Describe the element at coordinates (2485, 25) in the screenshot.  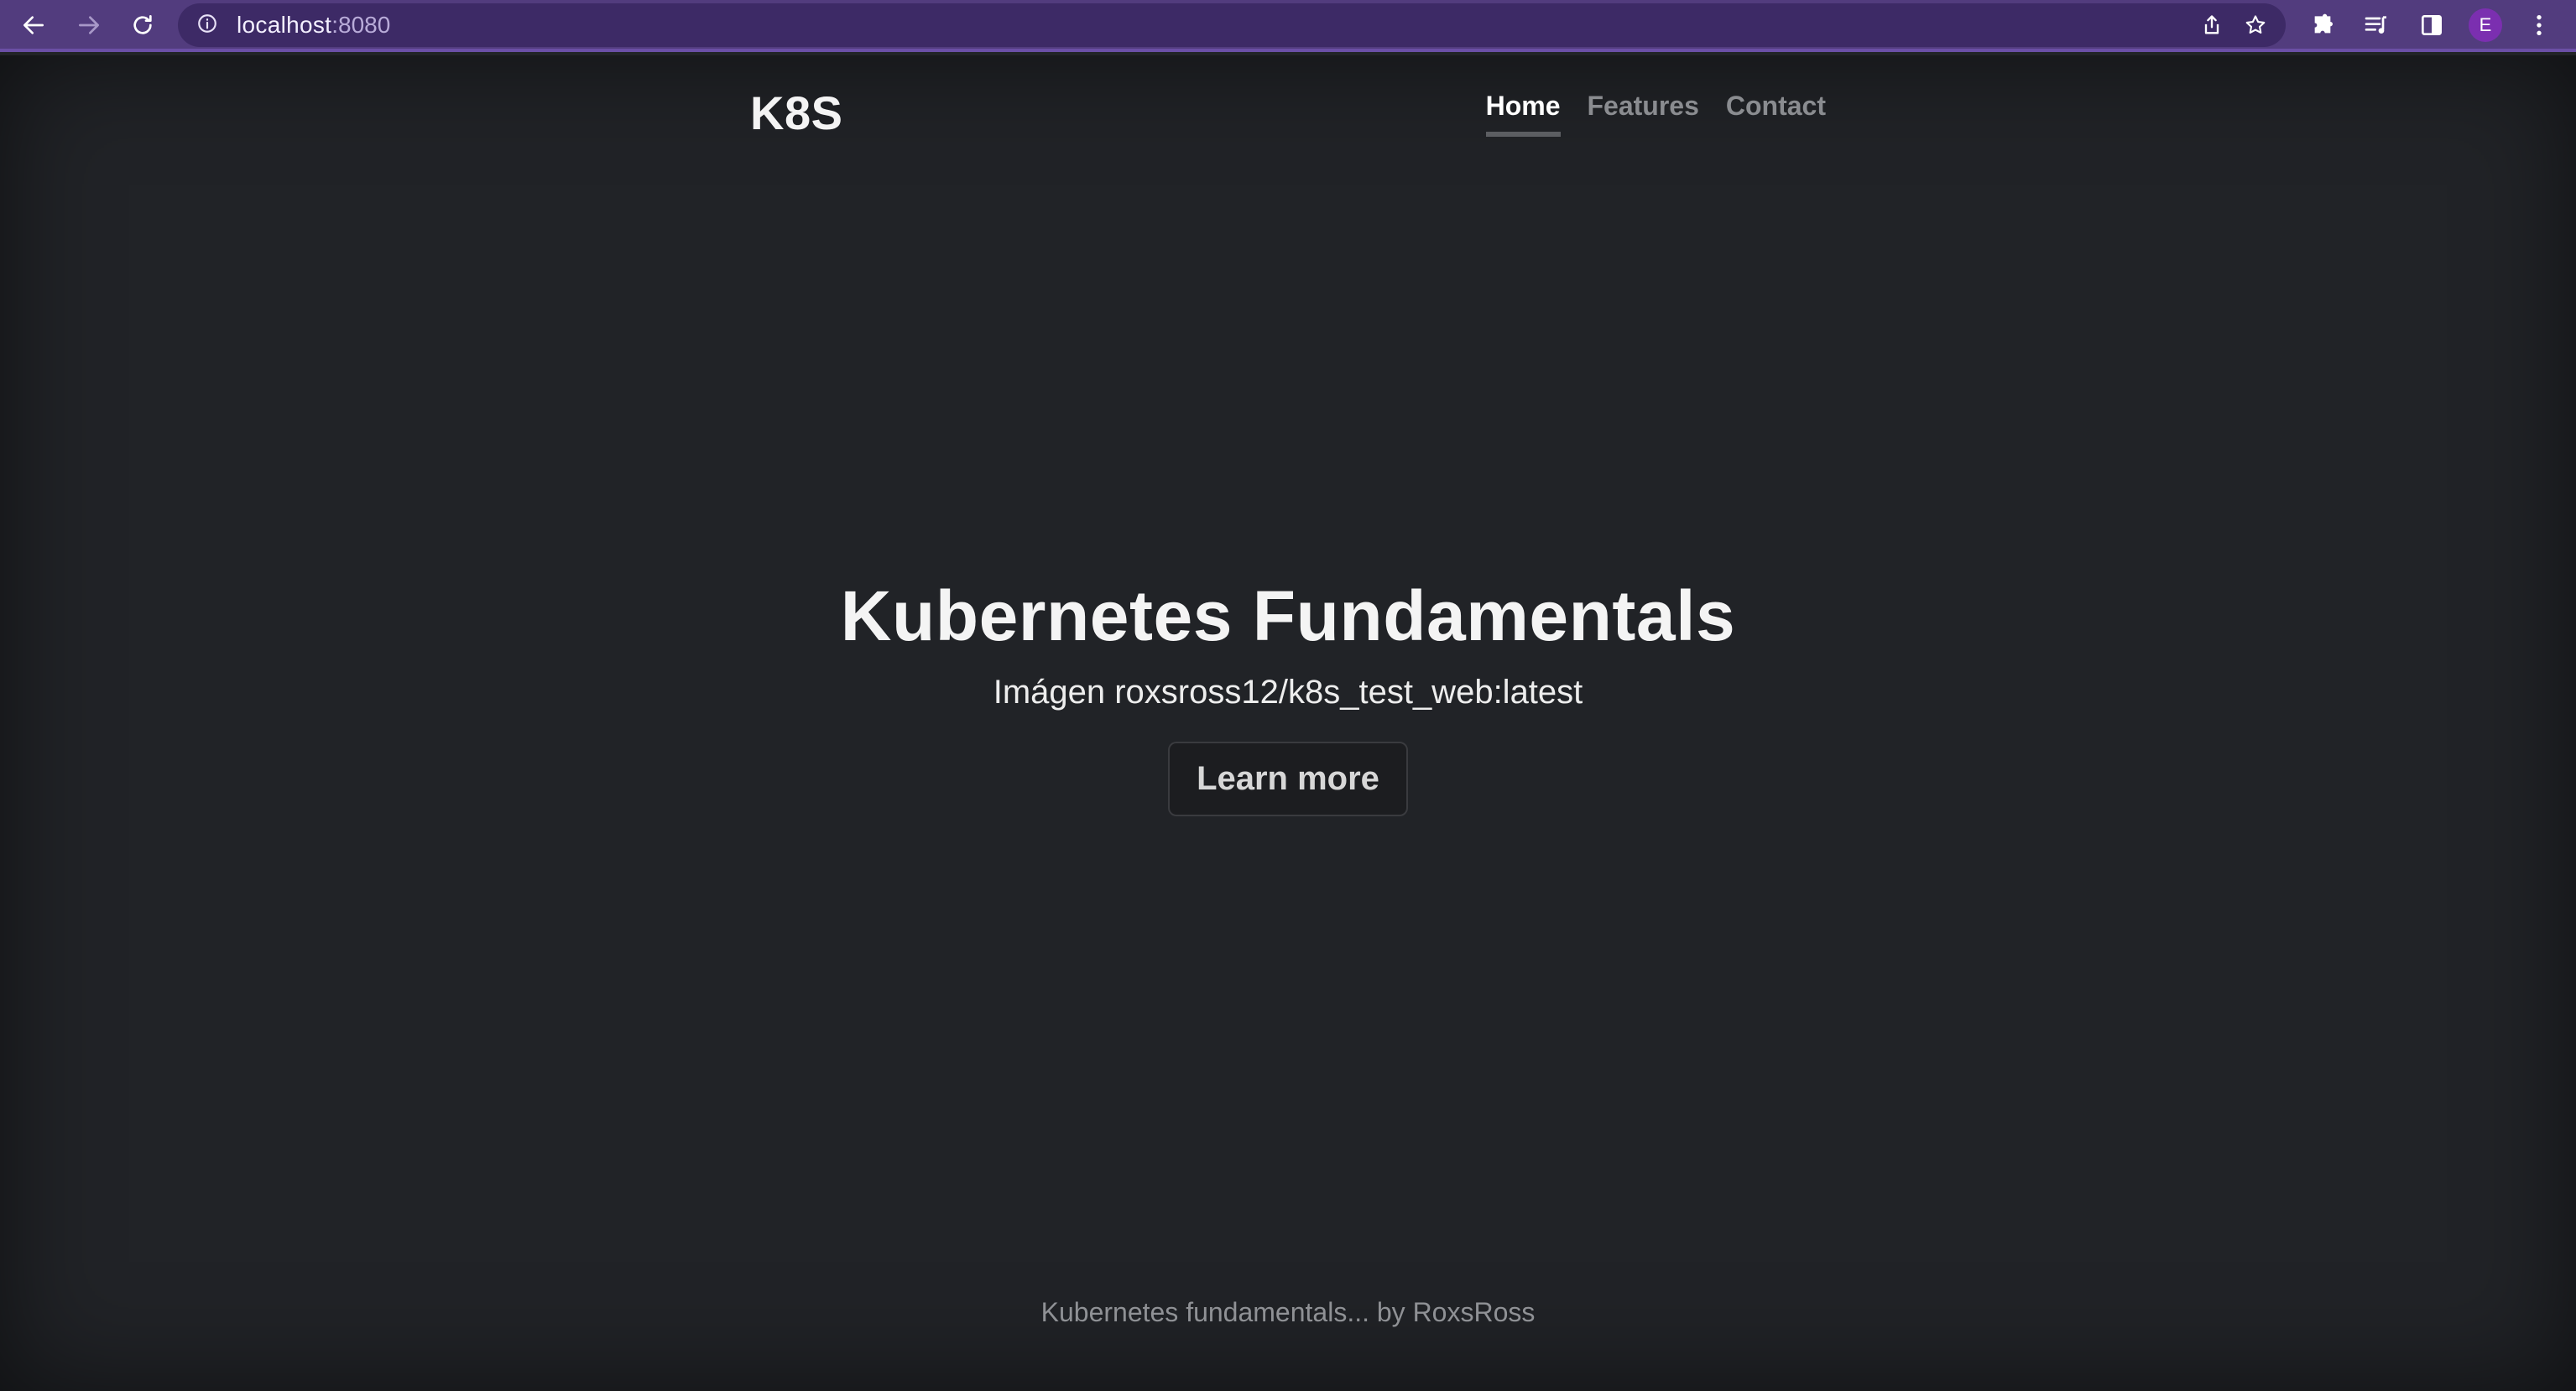
I see `profile-avatar: E` at that location.